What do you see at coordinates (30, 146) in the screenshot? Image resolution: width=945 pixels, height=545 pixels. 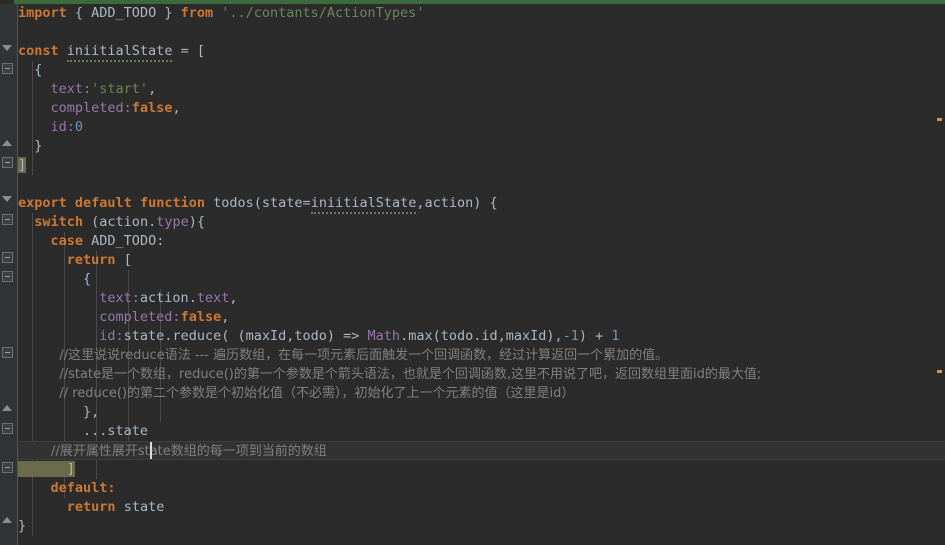 I see `object-close-brace: }` at bounding box center [30, 146].